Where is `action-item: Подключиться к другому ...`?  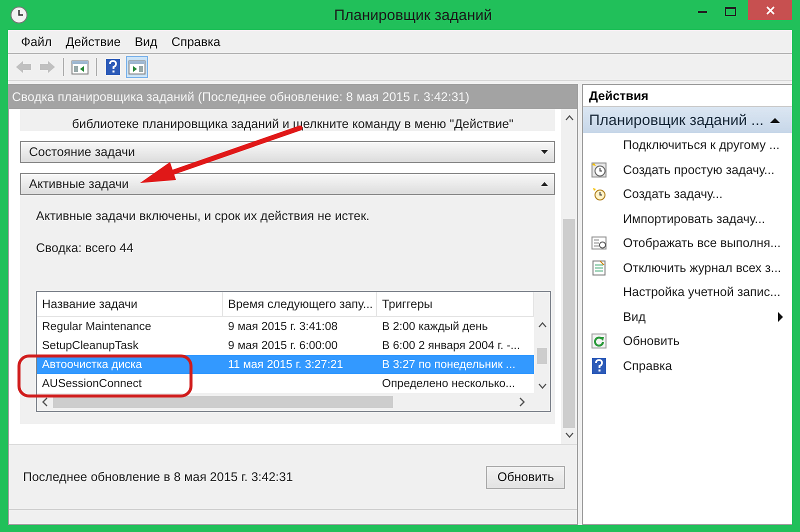
action-item: Подключиться к другому ... is located at coordinates (687, 145).